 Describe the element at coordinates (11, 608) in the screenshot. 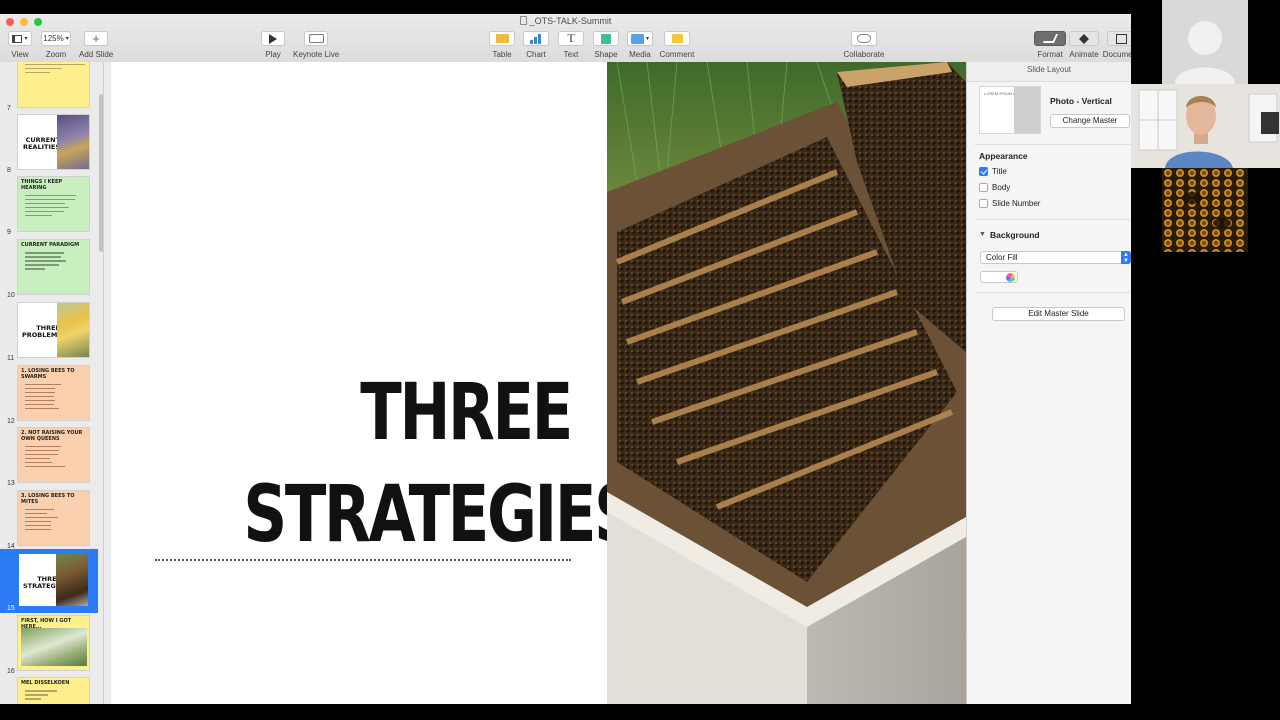

I see `slide-number: 15` at that location.